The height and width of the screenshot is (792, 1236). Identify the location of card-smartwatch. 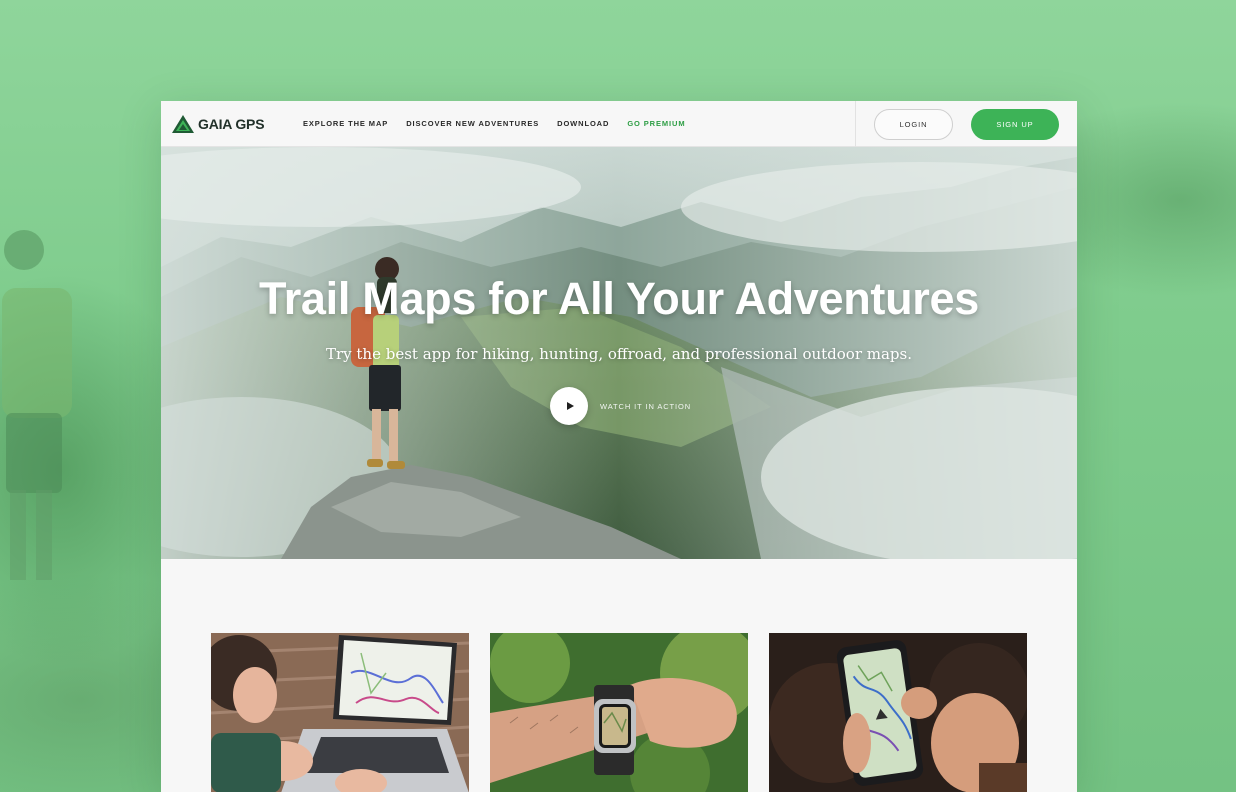
(619, 712).